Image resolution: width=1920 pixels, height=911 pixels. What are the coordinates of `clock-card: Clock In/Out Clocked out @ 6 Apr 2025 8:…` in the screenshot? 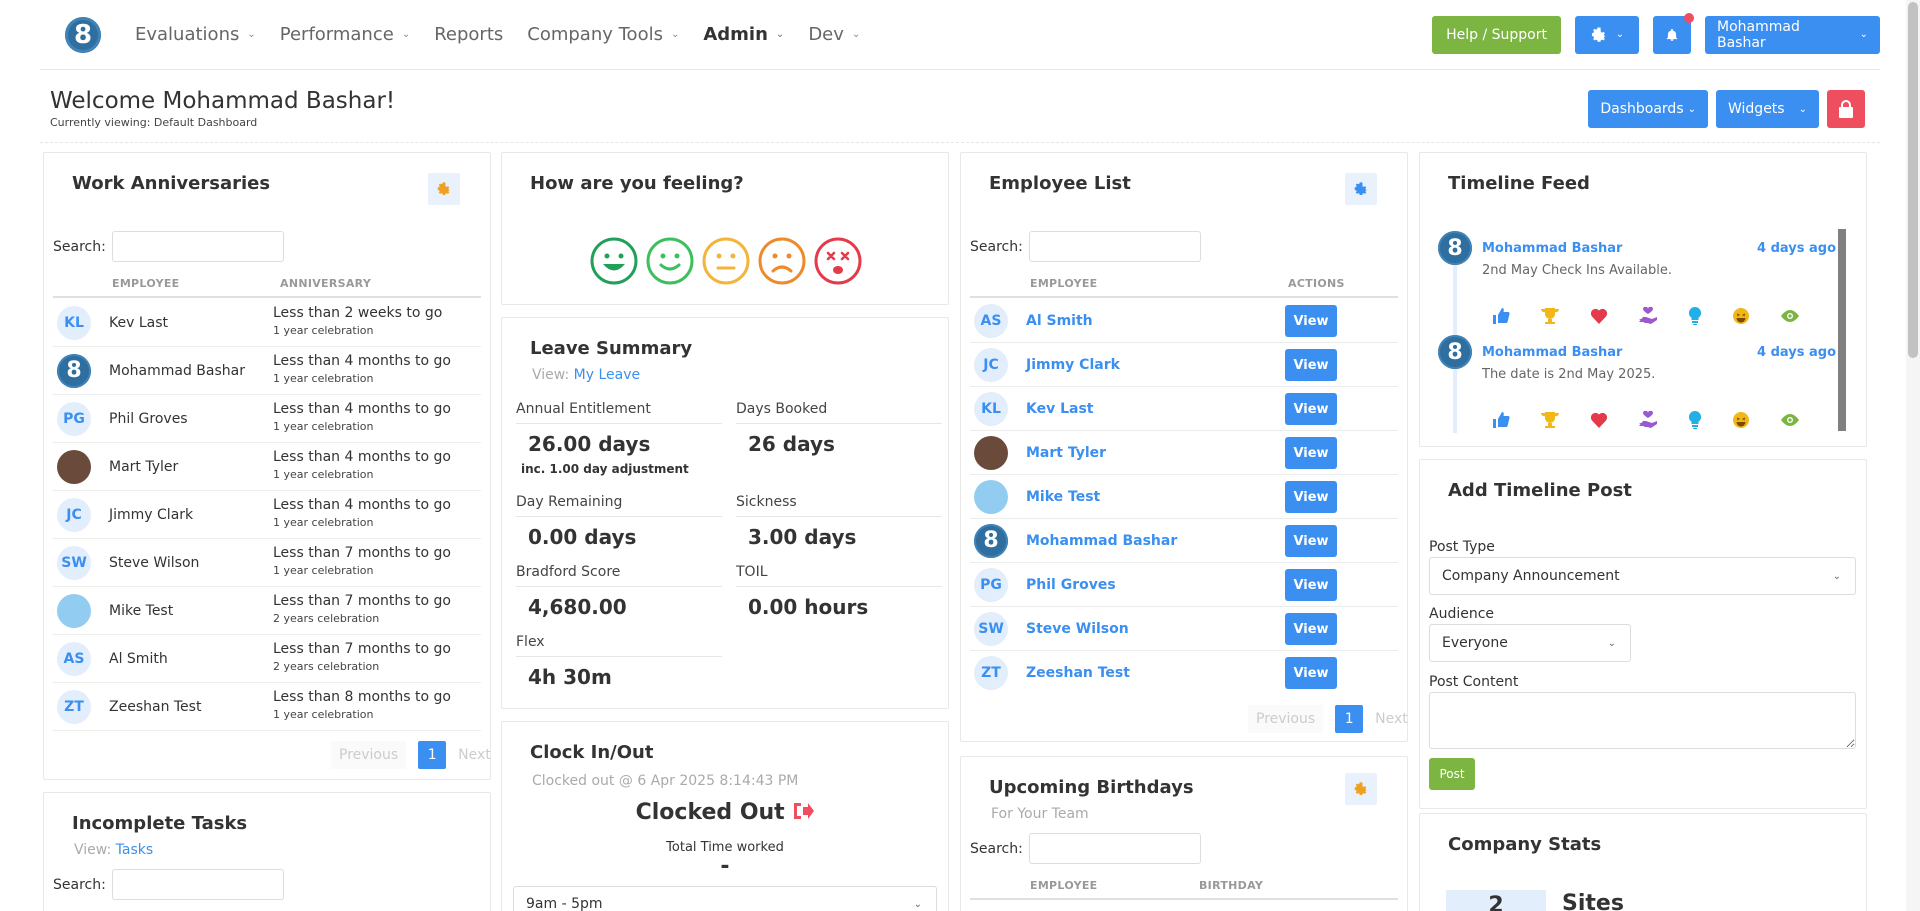 It's located at (725, 816).